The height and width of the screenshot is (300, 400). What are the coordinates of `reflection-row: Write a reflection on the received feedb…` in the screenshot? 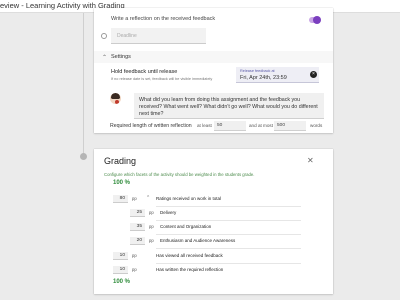 It's located at (213, 21).